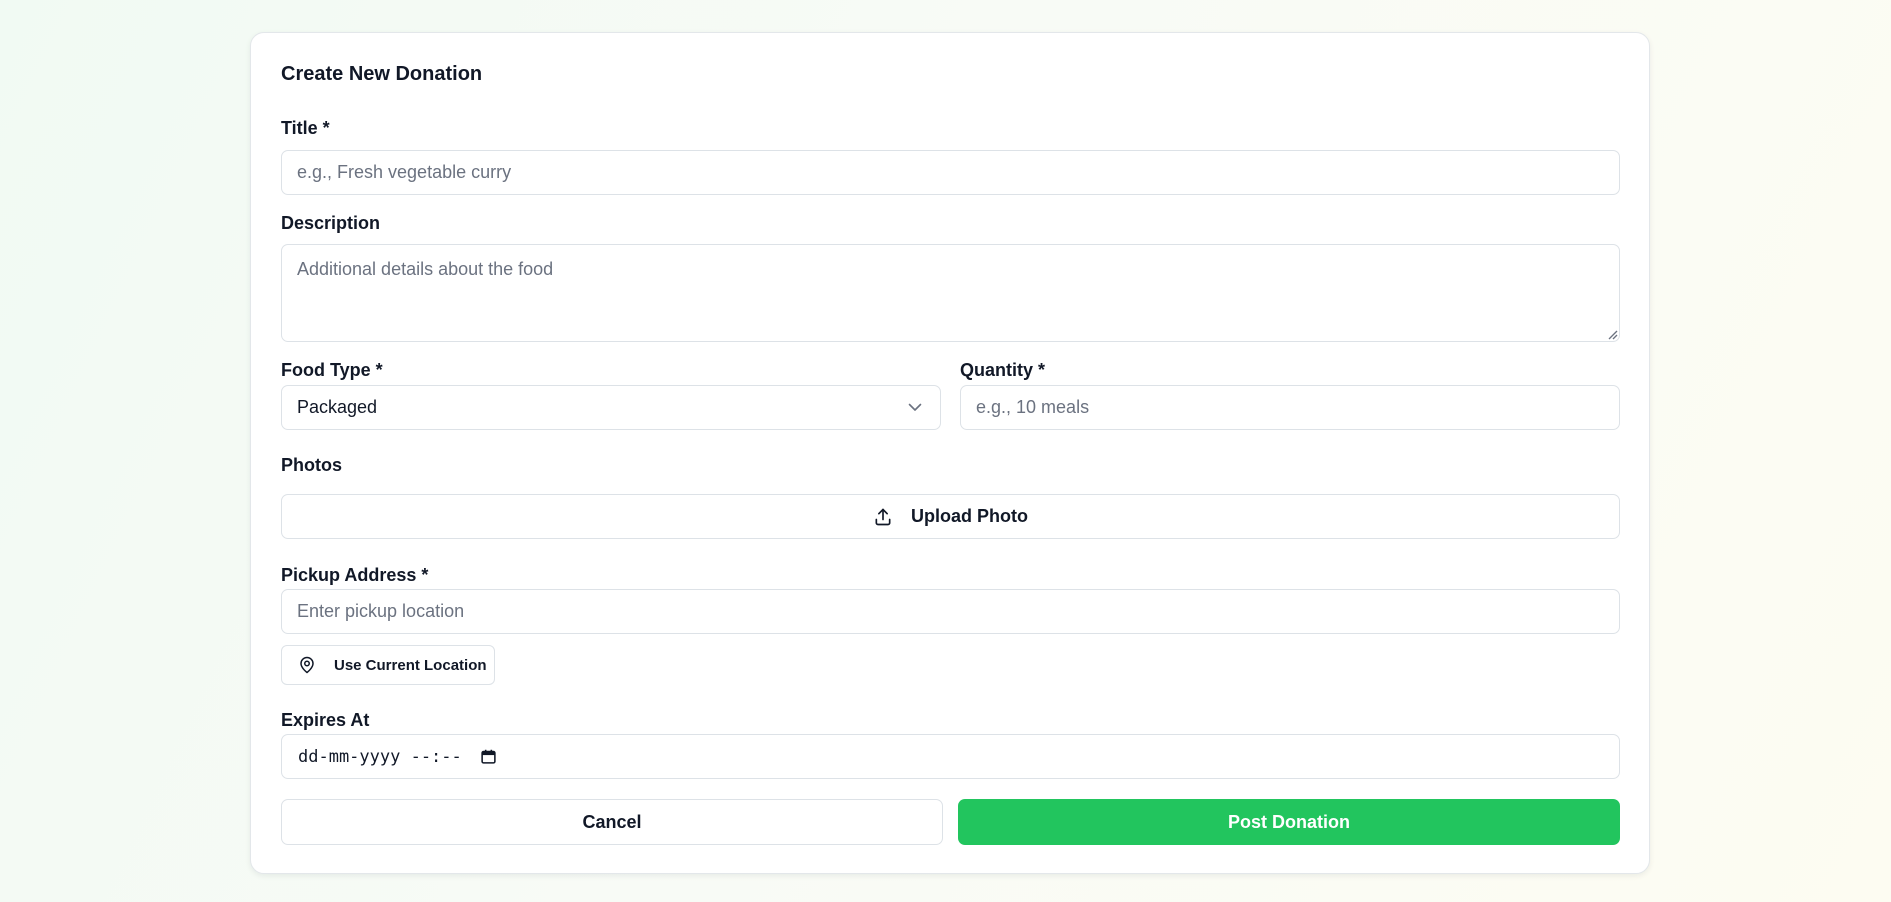 This screenshot has height=902, width=1891. I want to click on upload-photo-button: Upload Photo, so click(950, 516).